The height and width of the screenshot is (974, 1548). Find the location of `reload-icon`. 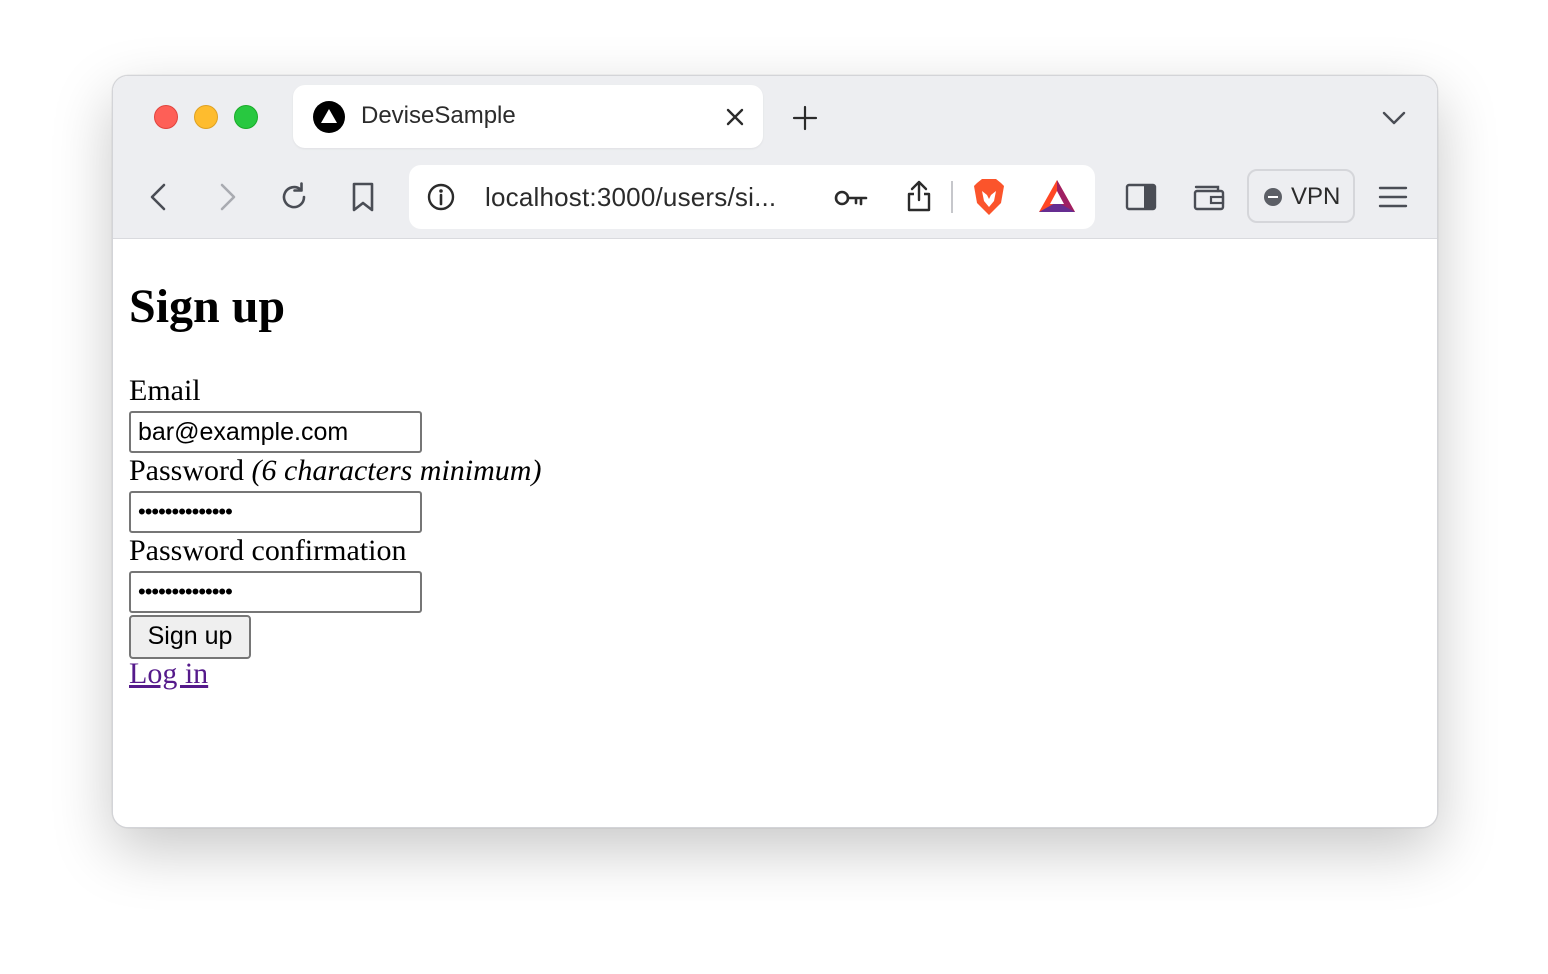

reload-icon is located at coordinates (294, 197).